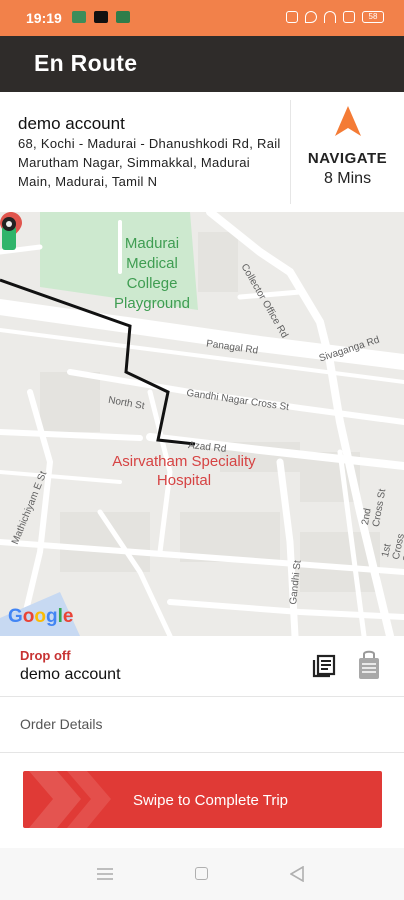 This screenshot has width=404, height=900. I want to click on park-label: Madurai Medical College Playground, so click(152, 273).